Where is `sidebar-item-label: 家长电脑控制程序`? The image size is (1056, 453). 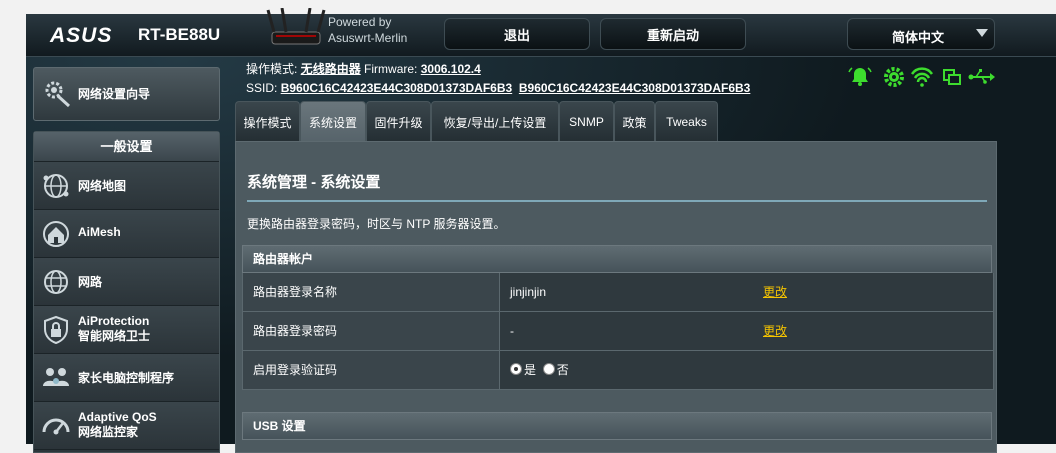
sidebar-item-label: 家长电脑控制程序 is located at coordinates (126, 378).